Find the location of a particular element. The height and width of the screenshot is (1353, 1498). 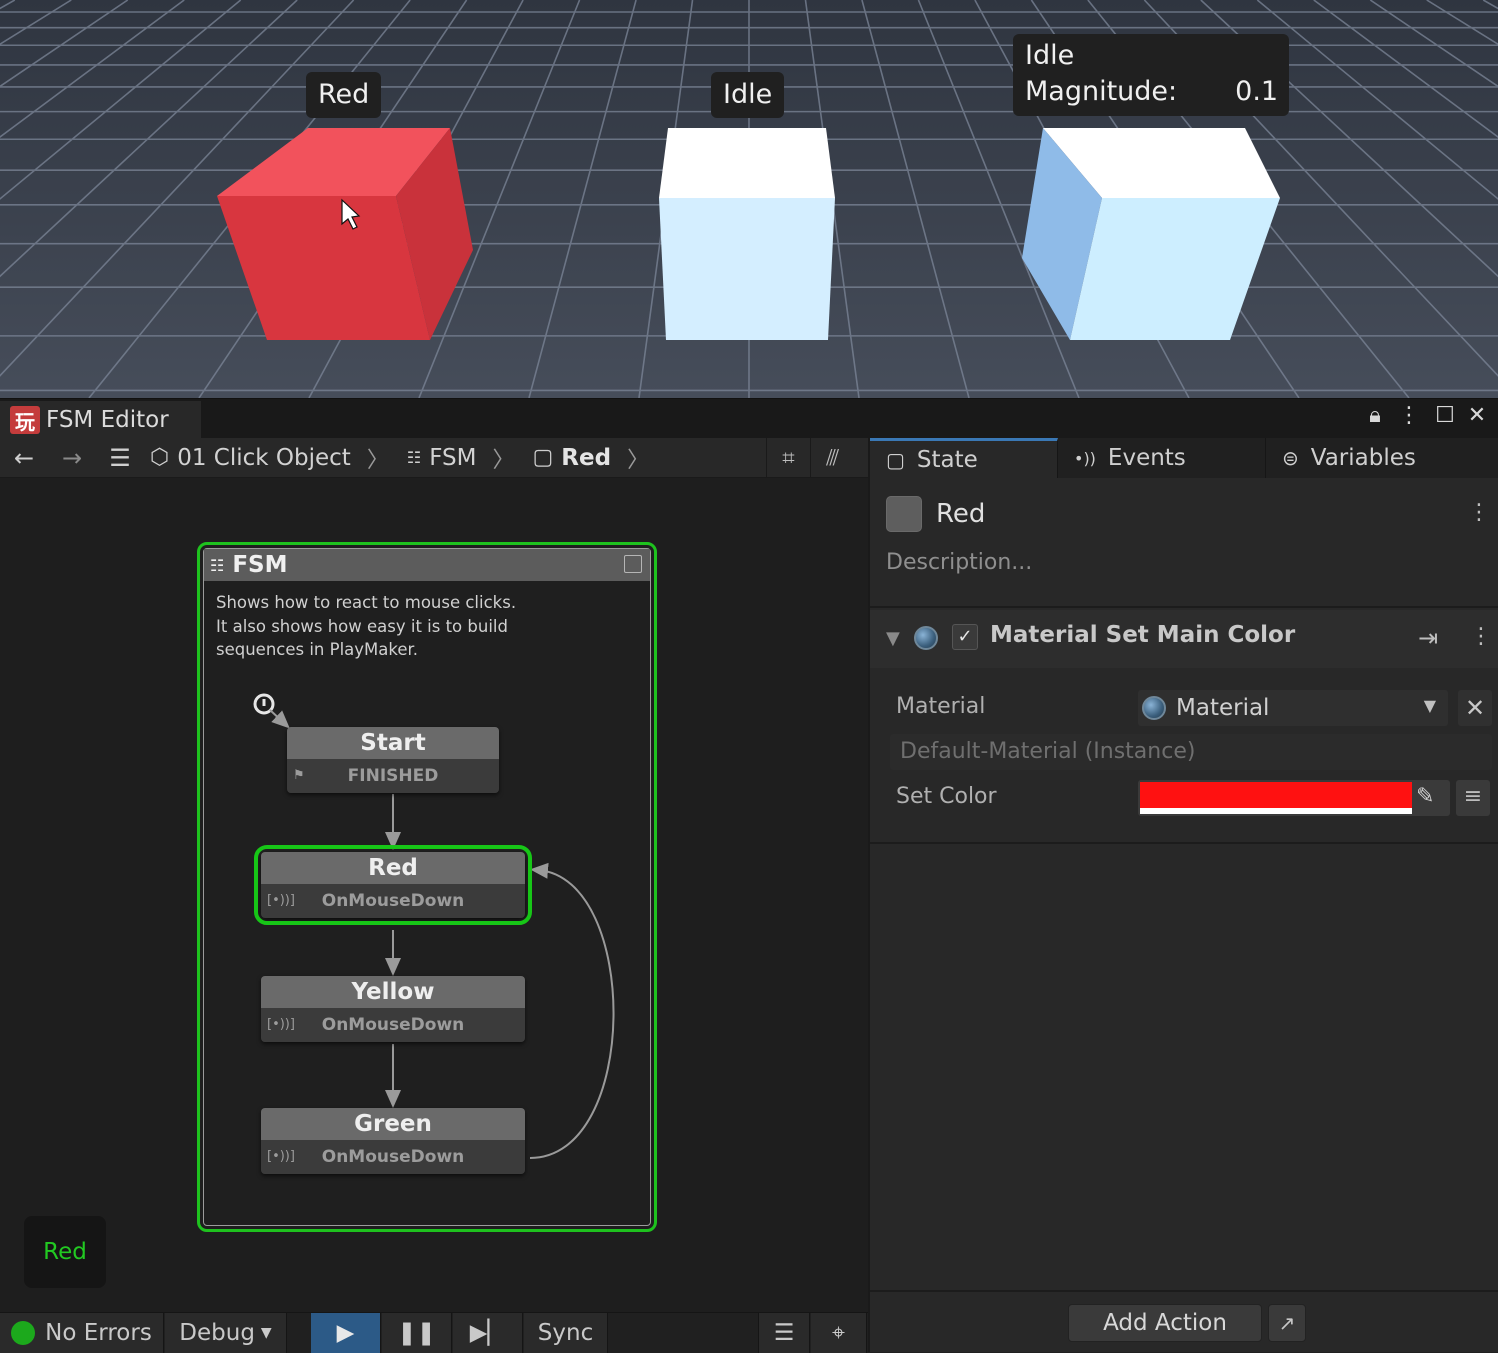

set-color-field: ✎ is located at coordinates (1294, 798).